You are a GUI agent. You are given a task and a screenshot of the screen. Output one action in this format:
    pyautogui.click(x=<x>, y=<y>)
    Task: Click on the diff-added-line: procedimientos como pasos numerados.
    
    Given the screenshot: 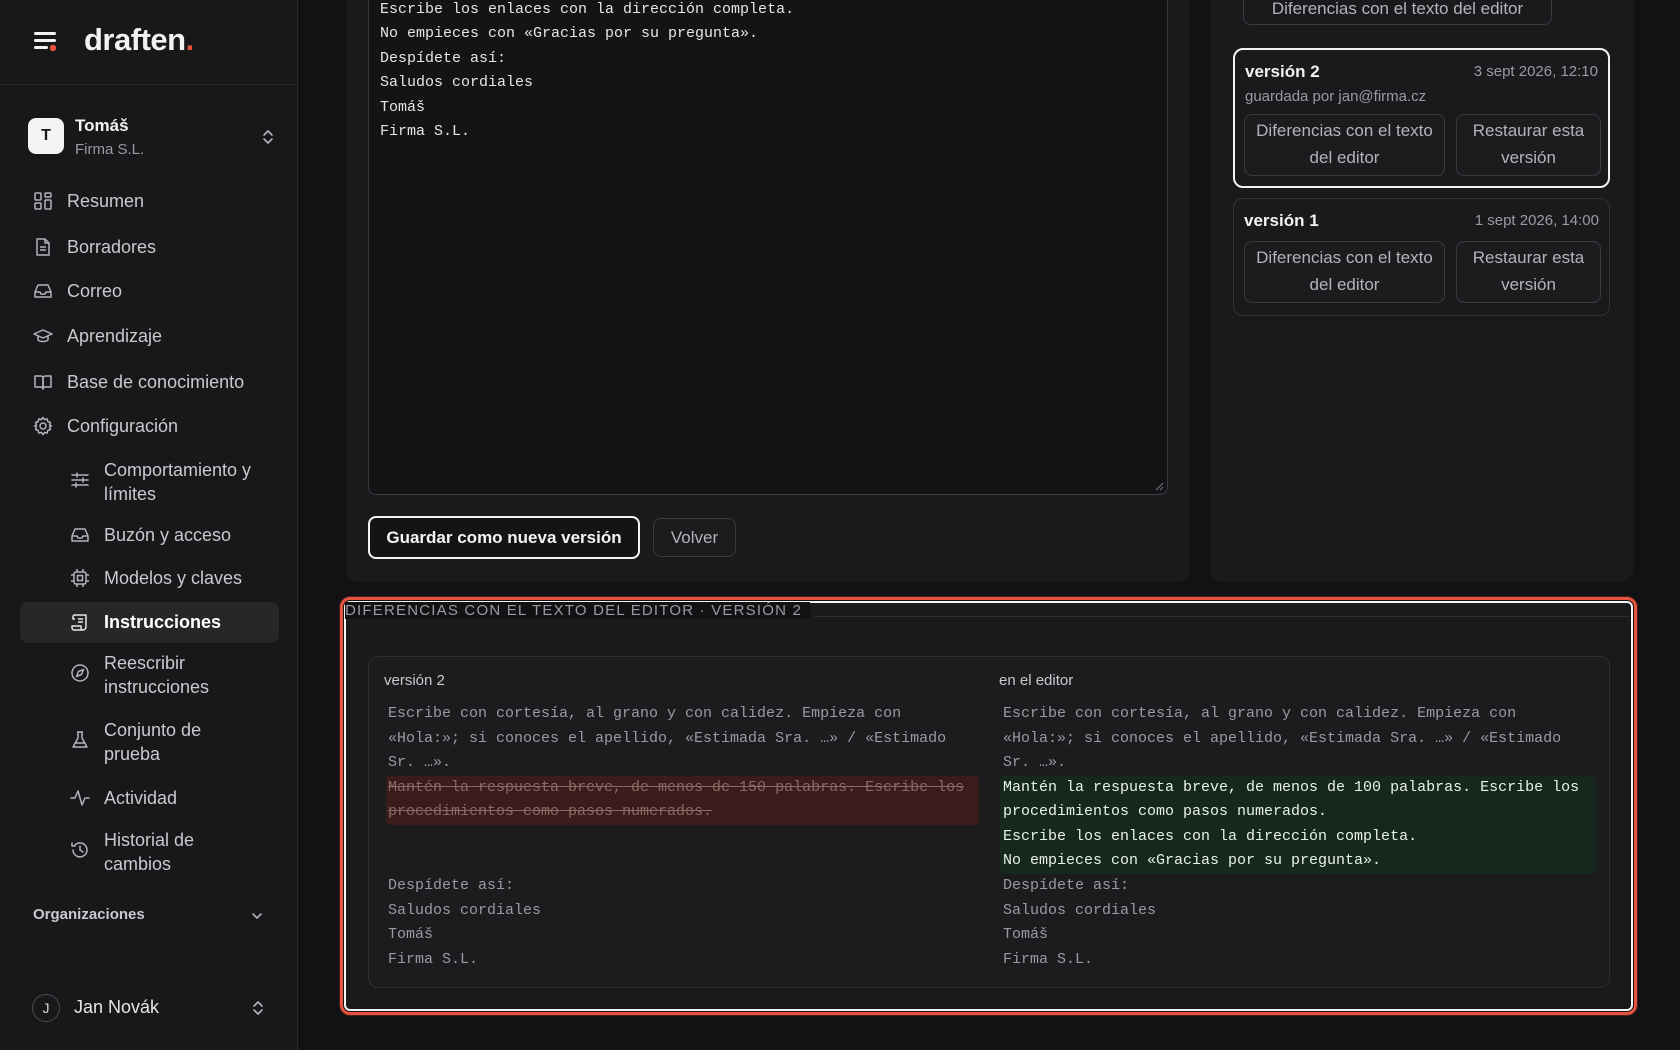 What is the action you would take?
    pyautogui.click(x=1165, y=811)
    